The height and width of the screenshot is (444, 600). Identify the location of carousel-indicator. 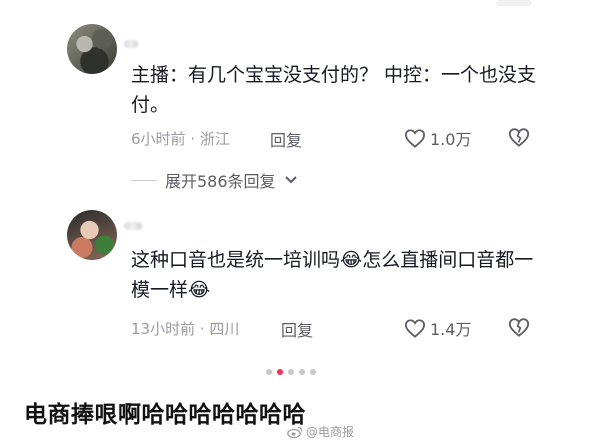
(291, 372).